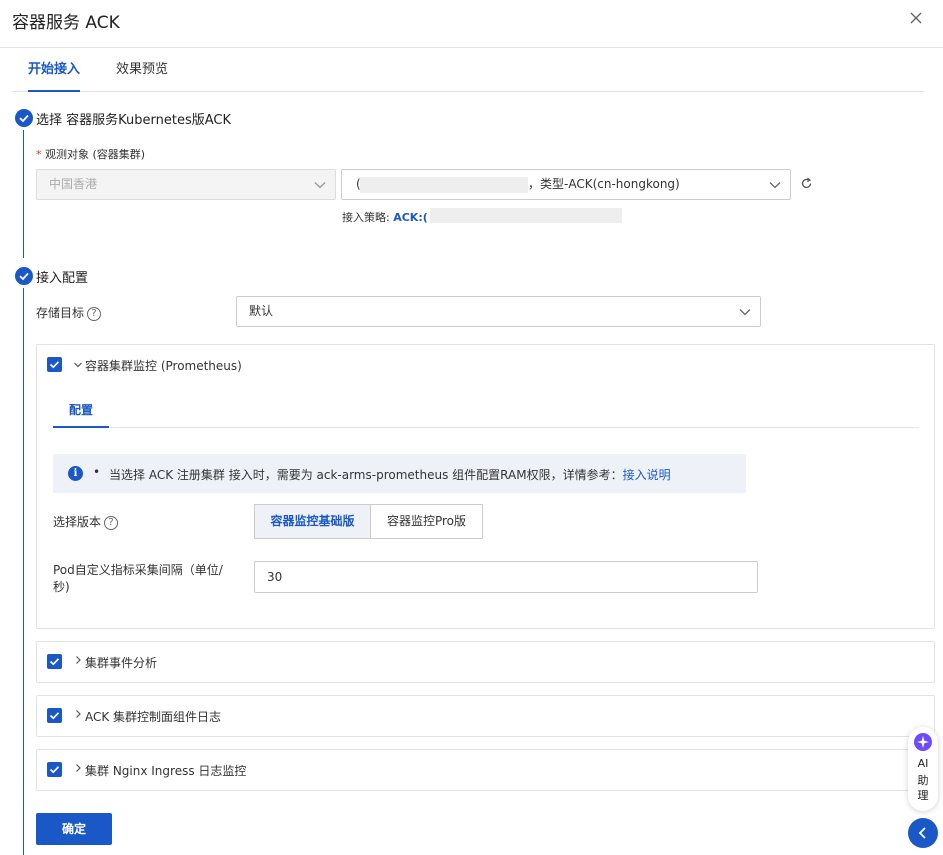 This screenshot has width=943, height=855. Describe the element at coordinates (73, 184) in the screenshot. I see `region-select-value: 中国香港` at that location.